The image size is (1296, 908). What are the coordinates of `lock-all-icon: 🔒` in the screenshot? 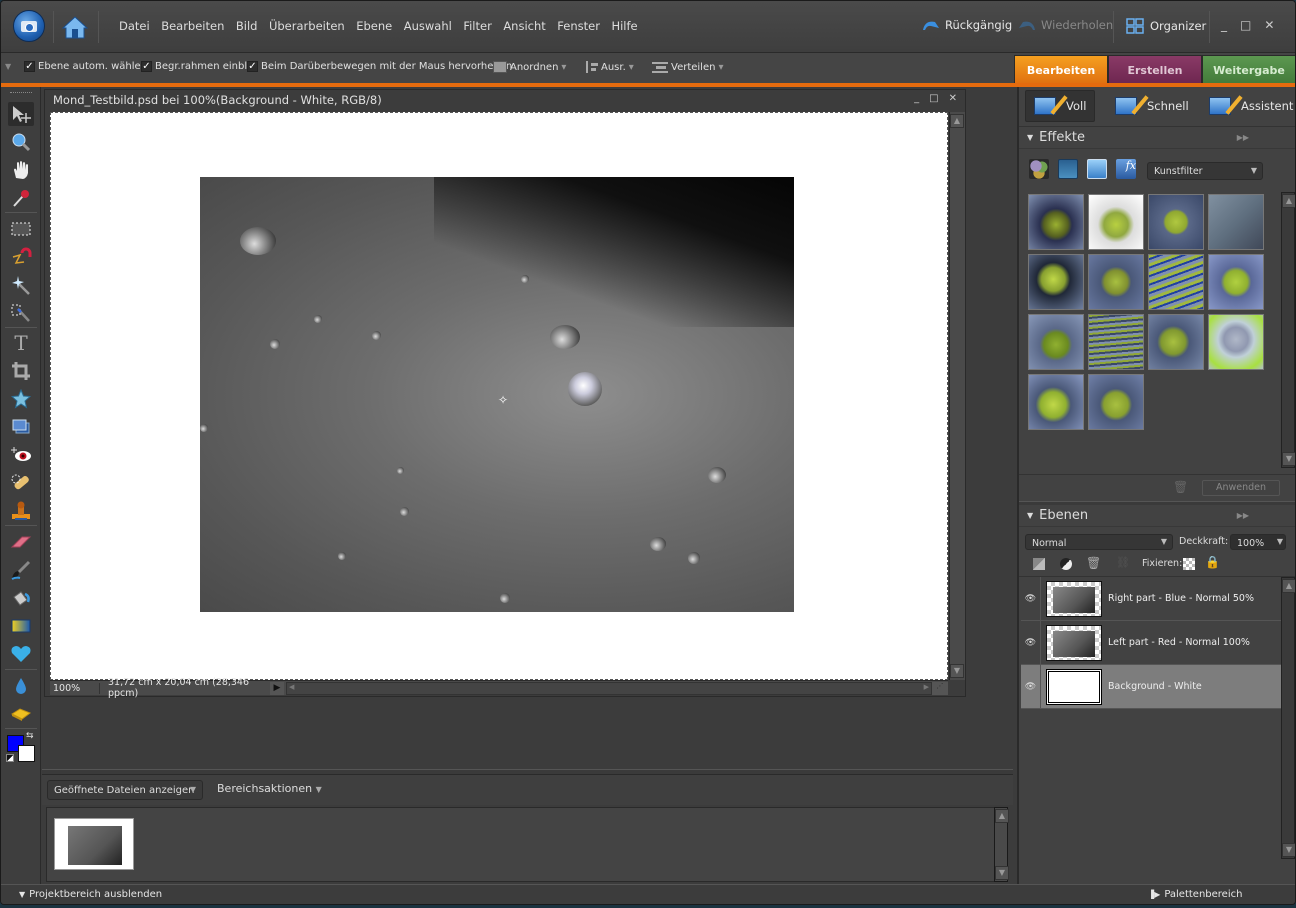 It's located at (1212, 562).